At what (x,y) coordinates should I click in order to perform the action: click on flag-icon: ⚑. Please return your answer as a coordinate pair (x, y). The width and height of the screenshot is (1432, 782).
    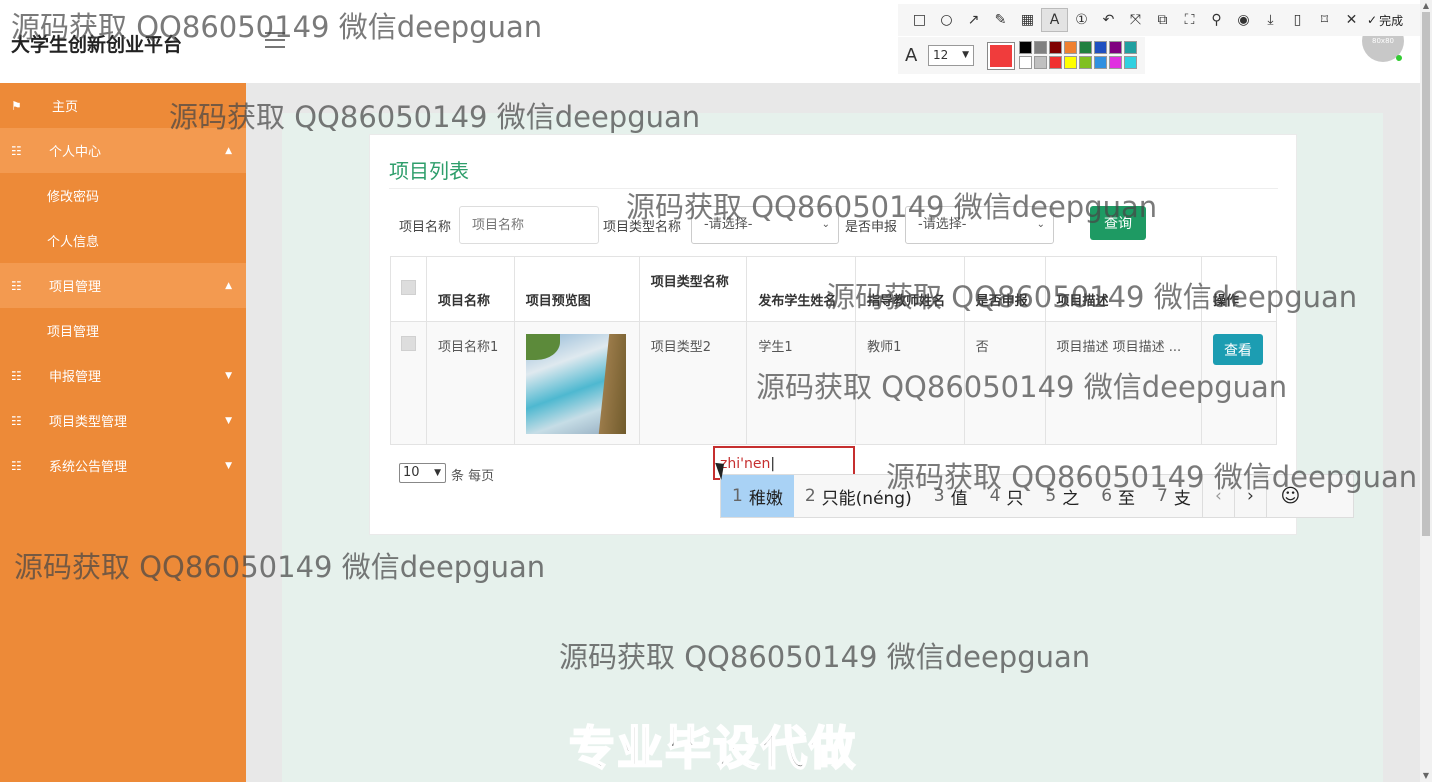
    Looking at the image, I should click on (16, 105).